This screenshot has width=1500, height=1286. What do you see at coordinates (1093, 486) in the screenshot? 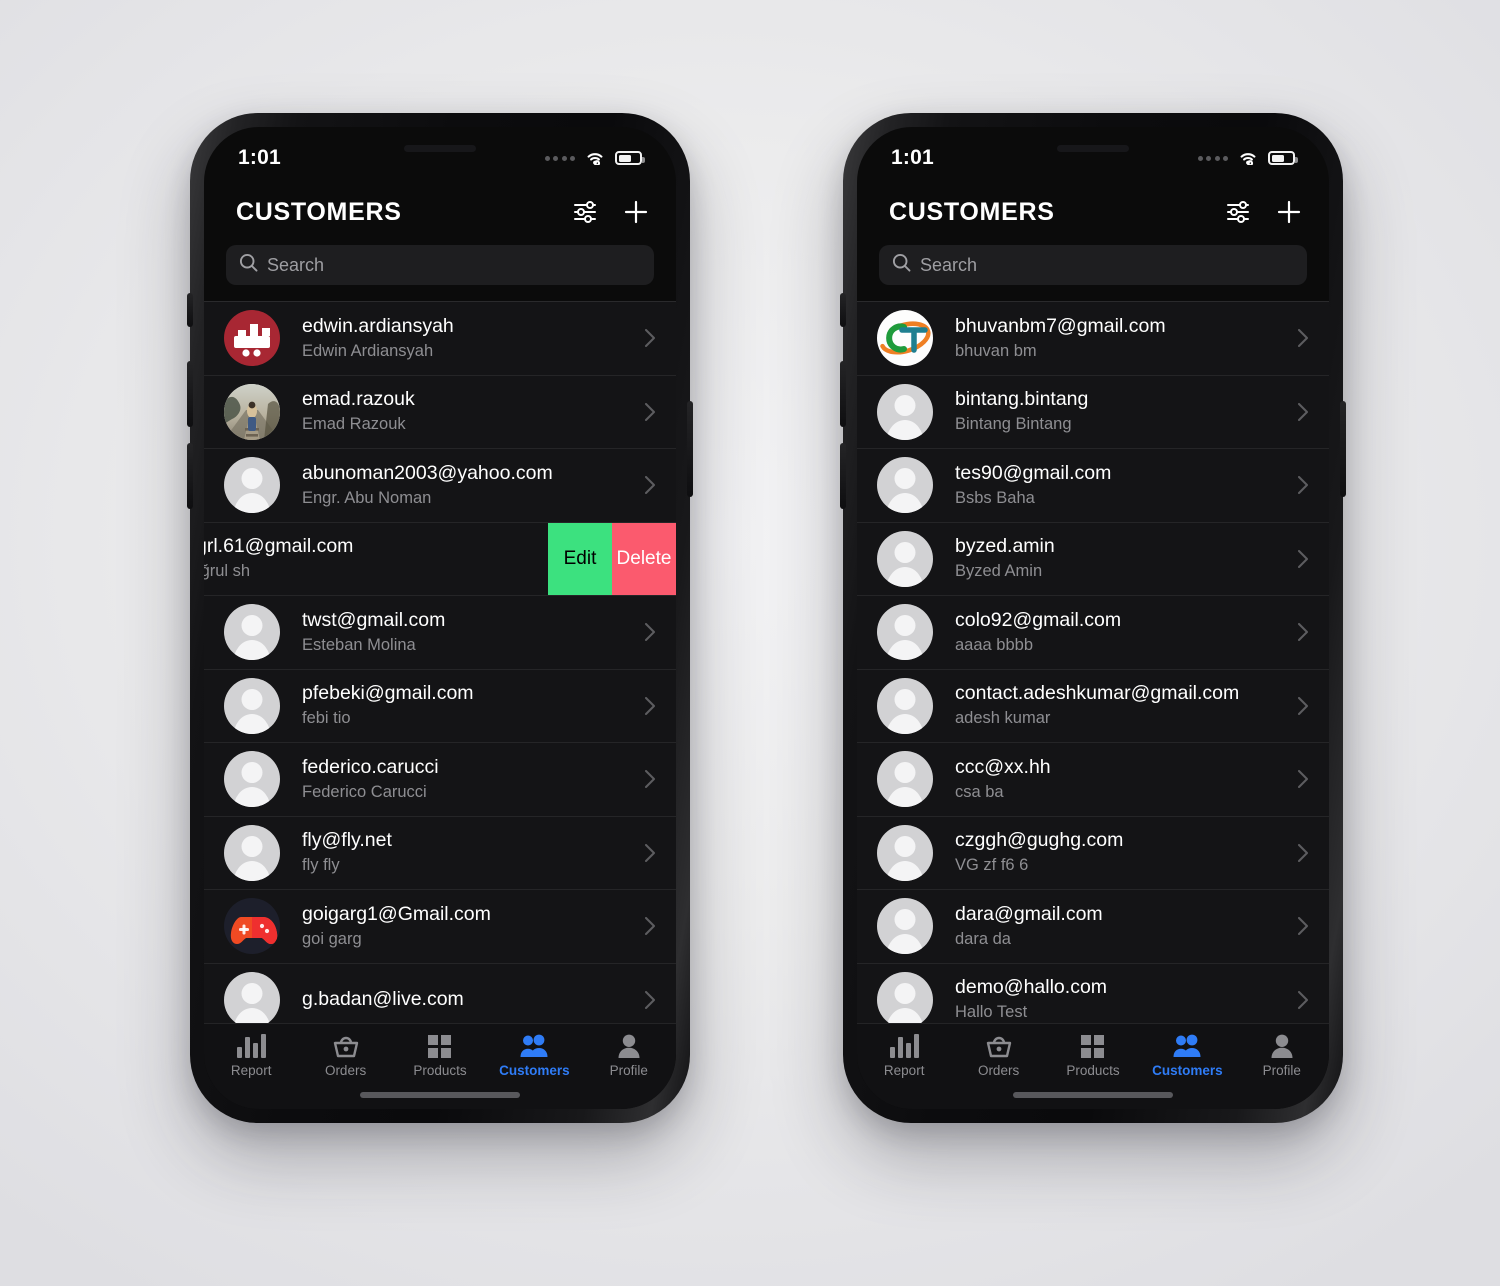
I see `customer-list-item: tes90@gmail.com Bsbs Baha` at bounding box center [1093, 486].